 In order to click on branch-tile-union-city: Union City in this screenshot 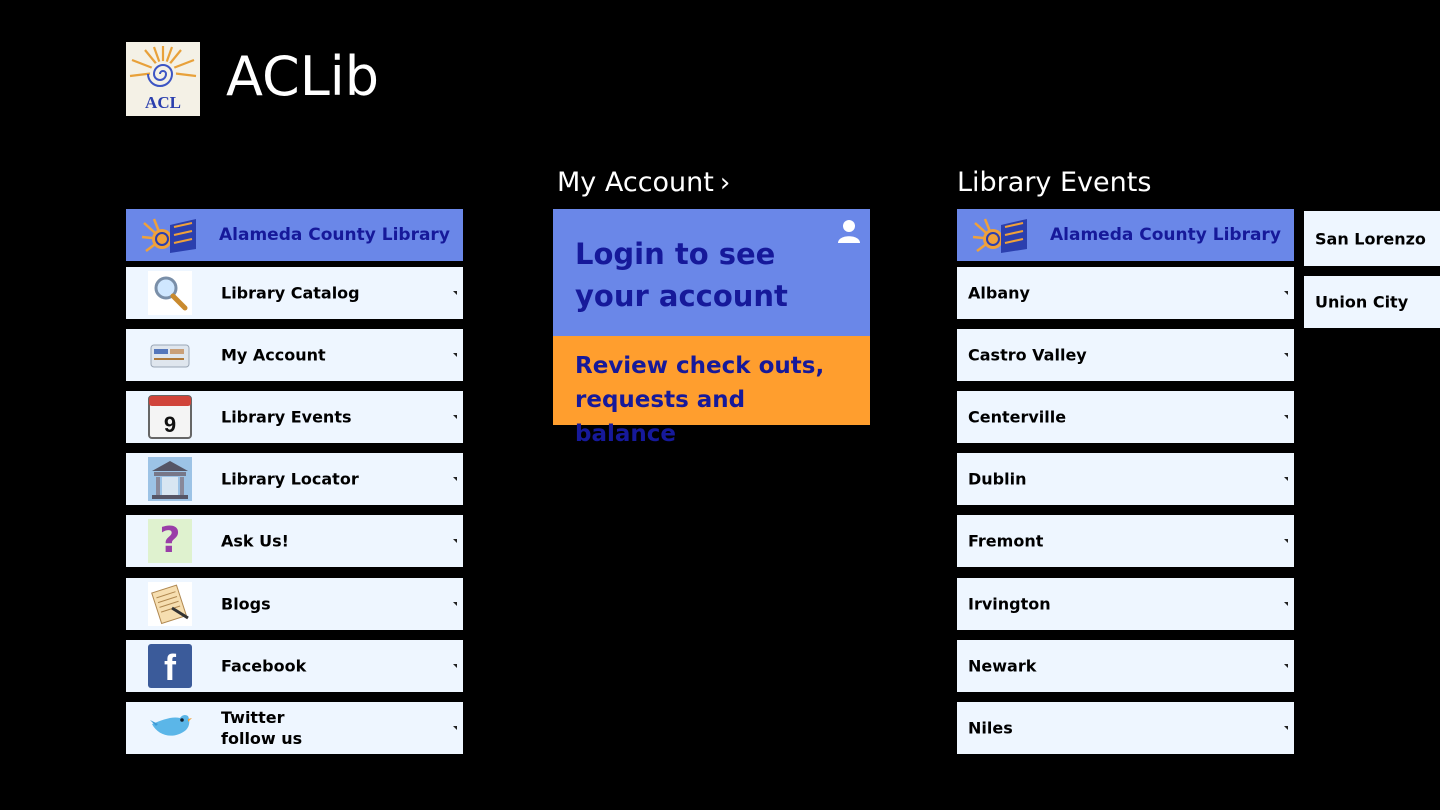, I will do `click(1372, 302)`.